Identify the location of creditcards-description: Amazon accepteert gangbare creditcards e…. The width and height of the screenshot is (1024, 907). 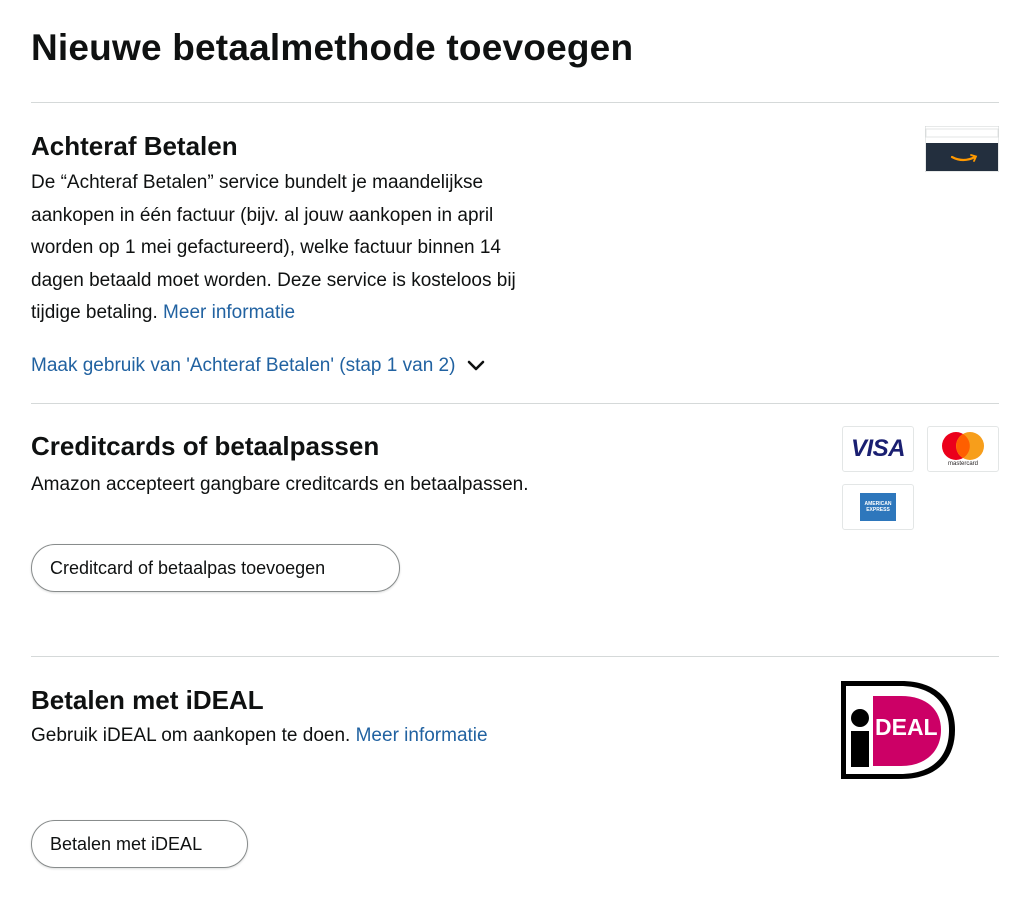
(280, 484).